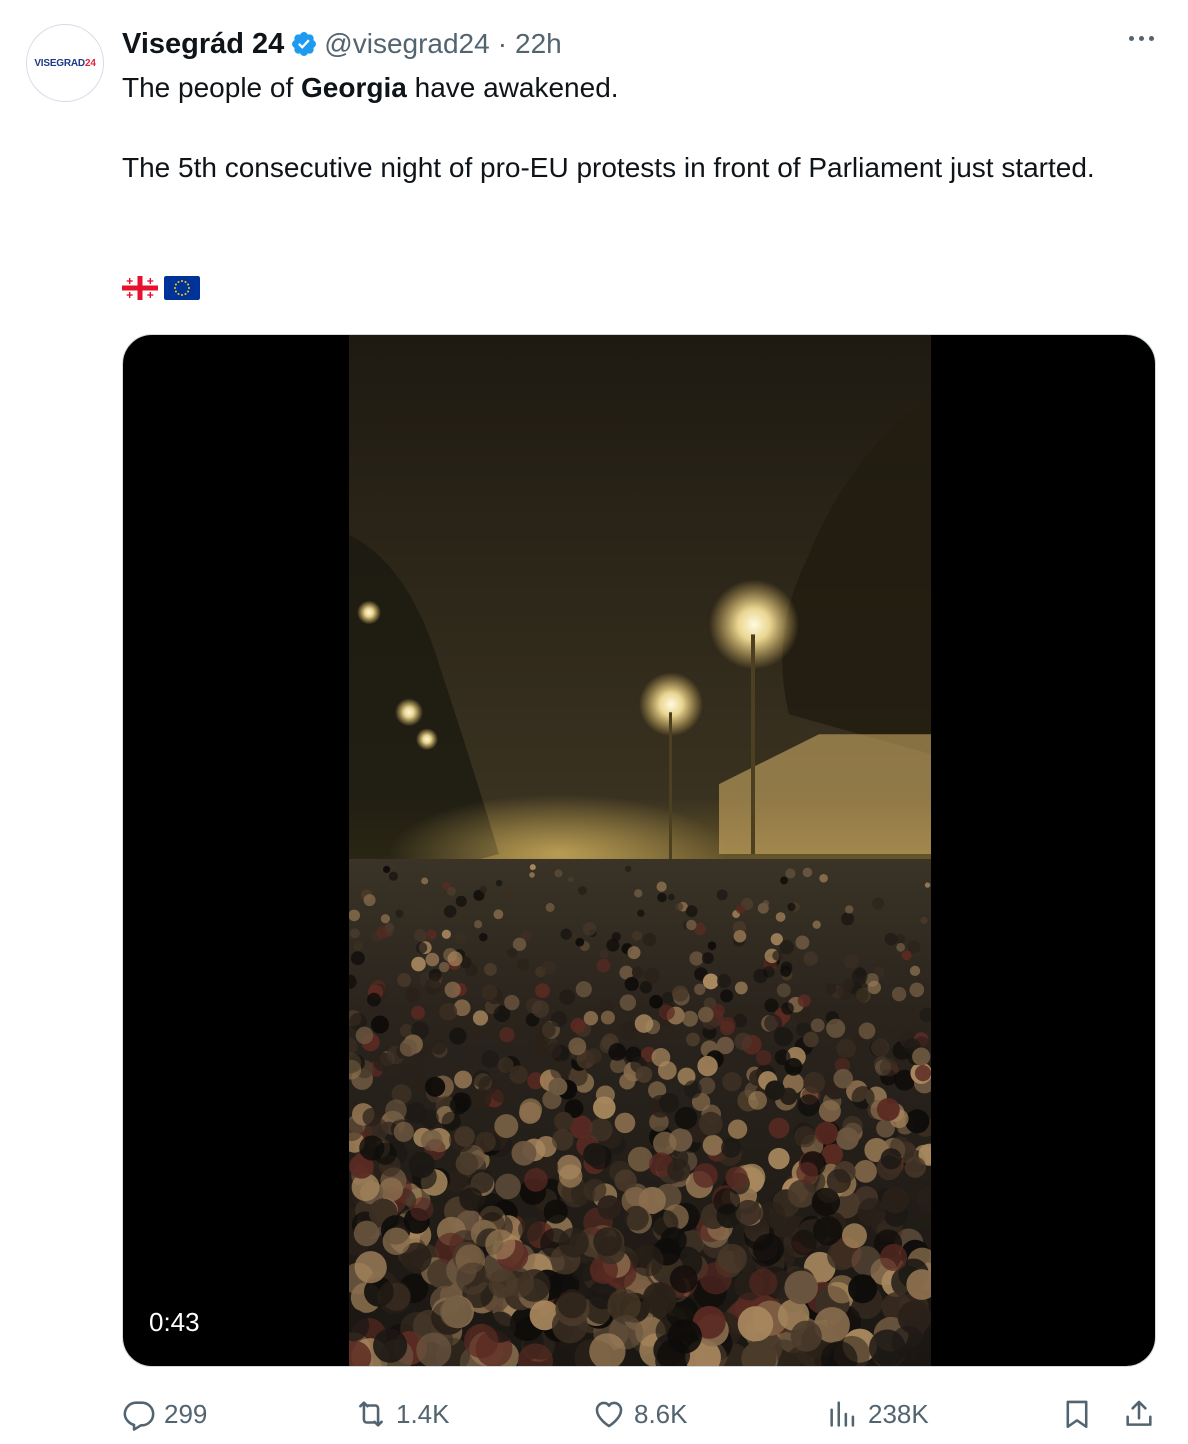 This screenshot has height=1444, width=1188. I want to click on hashtag-georgia: Georgia, so click(354, 87).